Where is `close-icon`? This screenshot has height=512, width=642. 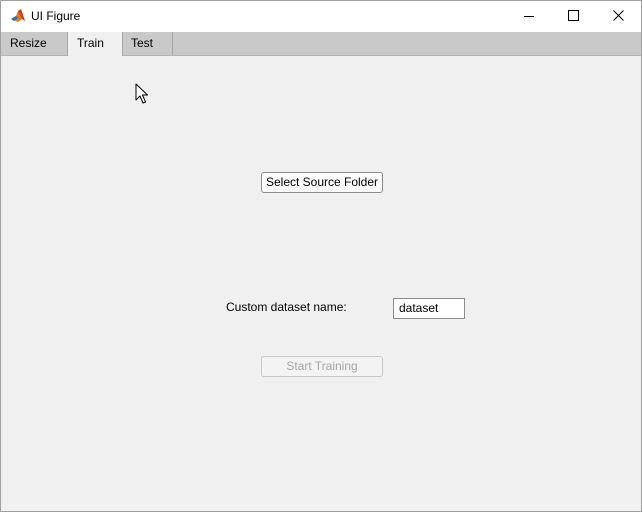
close-icon is located at coordinates (618, 15).